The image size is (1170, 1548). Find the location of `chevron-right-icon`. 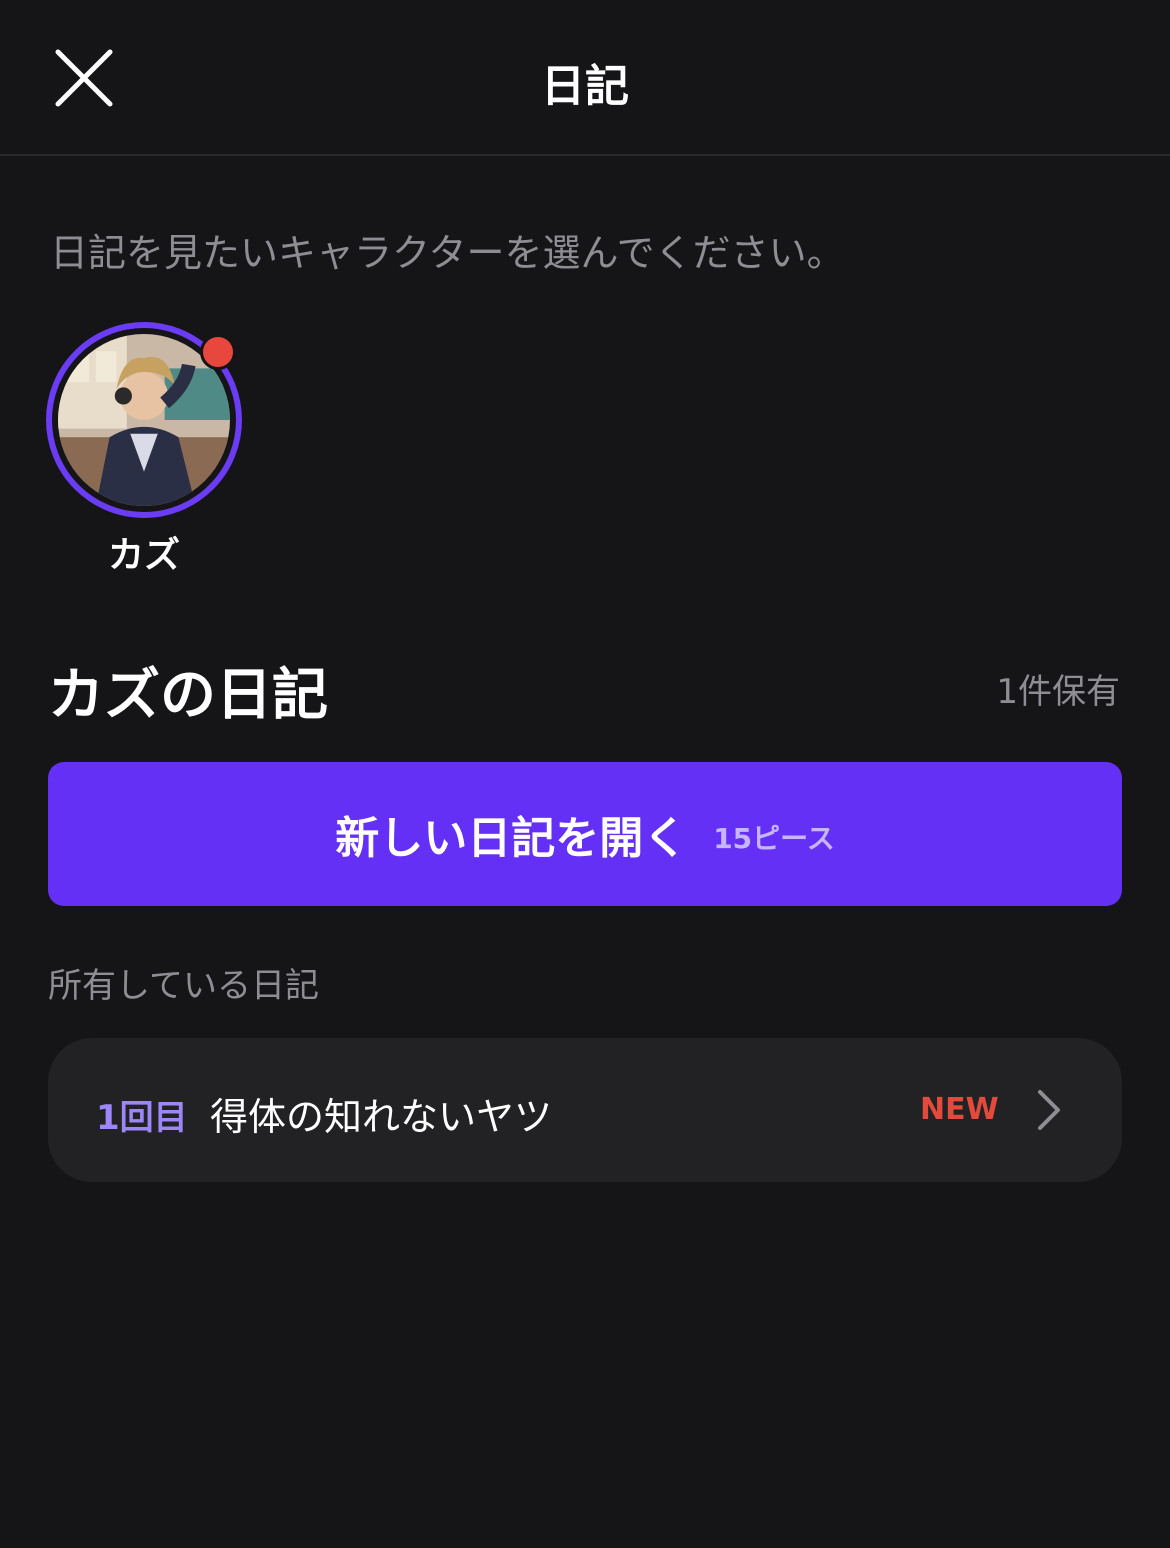

chevron-right-icon is located at coordinates (1049, 1110).